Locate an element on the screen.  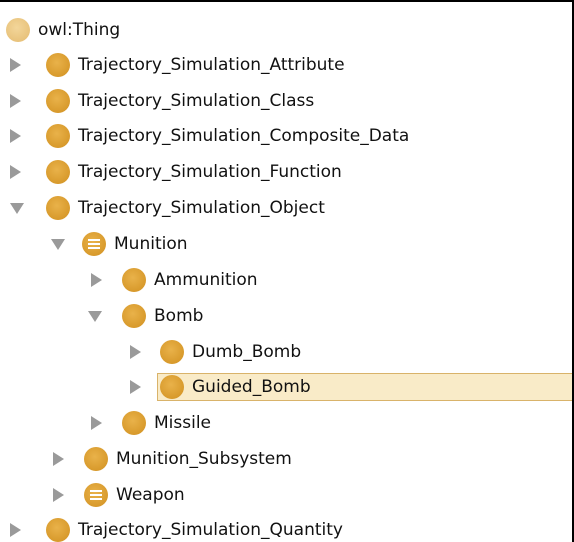
tree-row: Munition_Subsystem is located at coordinates (286, 459).